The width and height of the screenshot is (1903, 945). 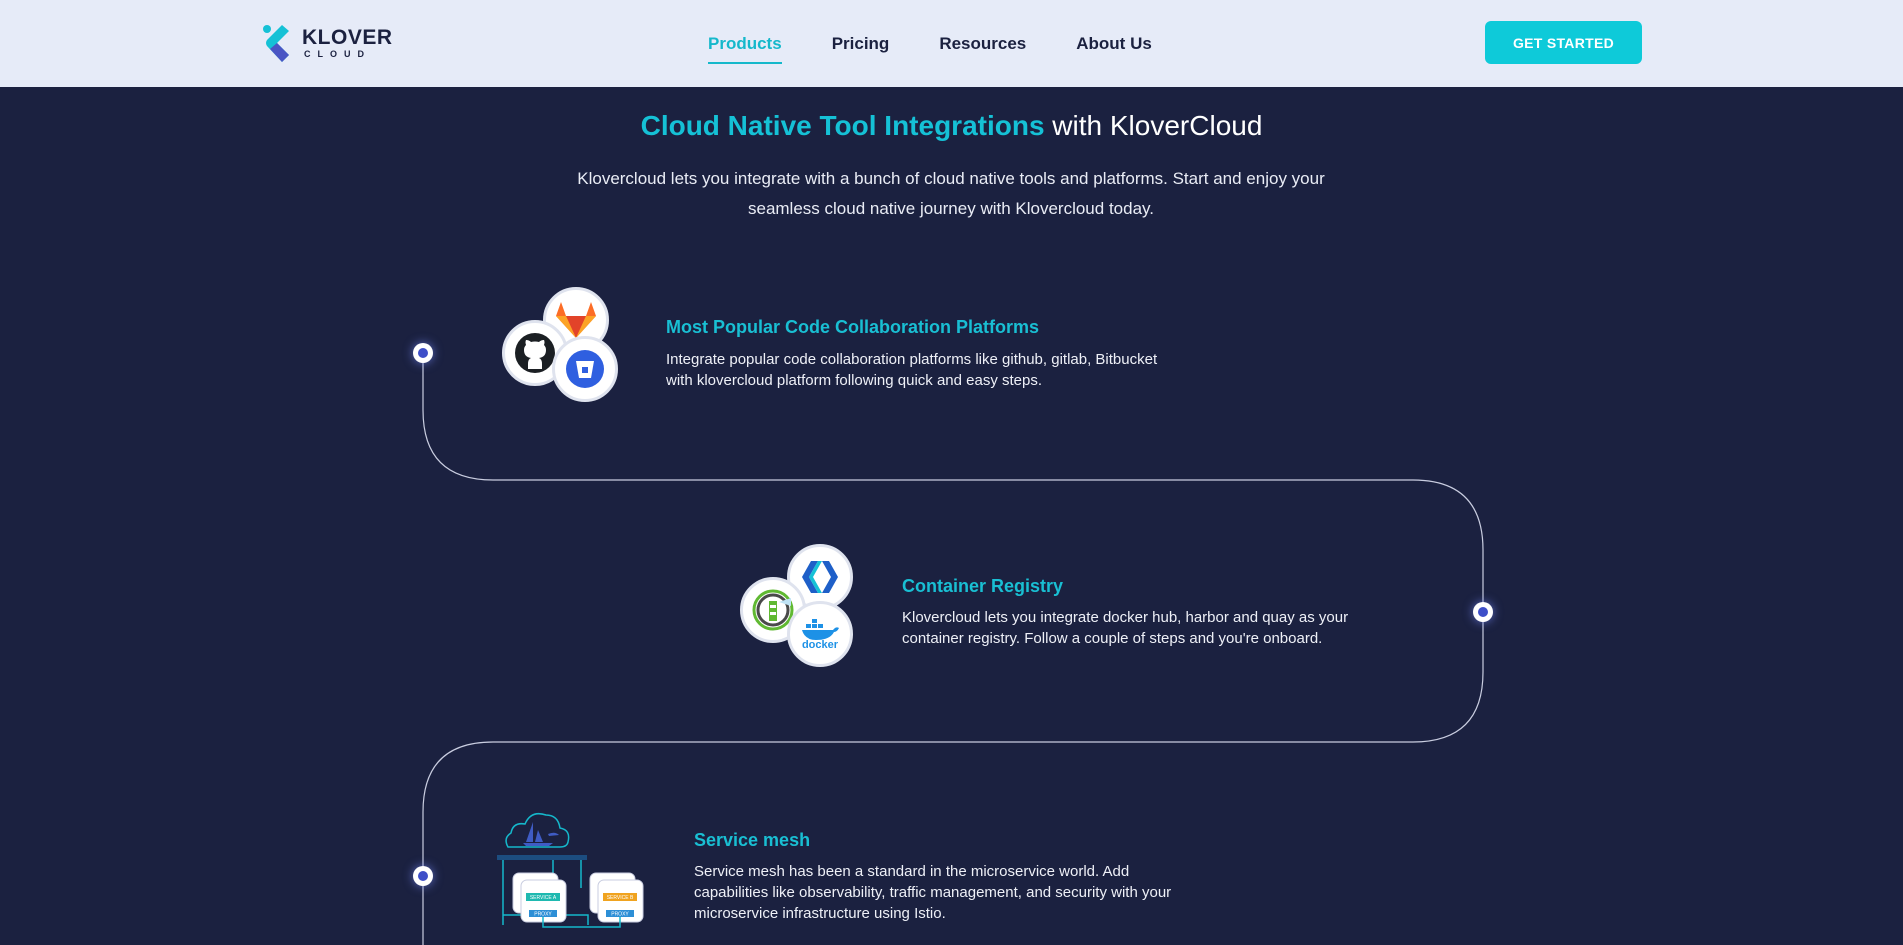 I want to click on feature-2-title: Container Registry, so click(x=983, y=586).